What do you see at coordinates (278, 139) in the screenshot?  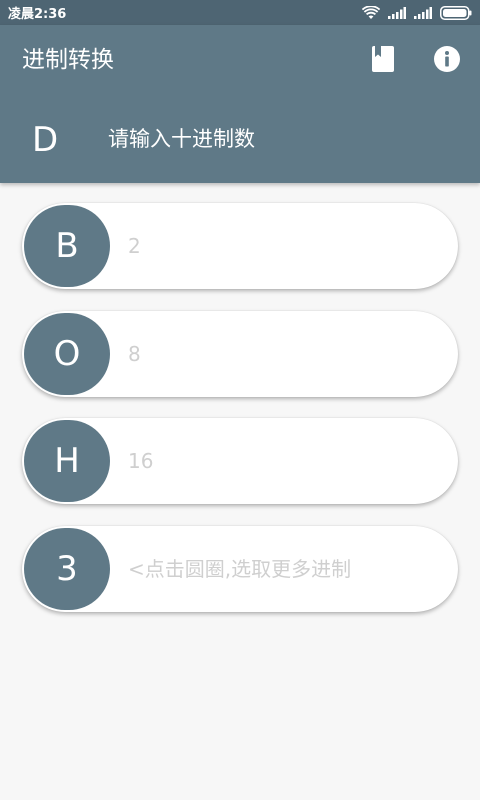 I see `decimal-input` at bounding box center [278, 139].